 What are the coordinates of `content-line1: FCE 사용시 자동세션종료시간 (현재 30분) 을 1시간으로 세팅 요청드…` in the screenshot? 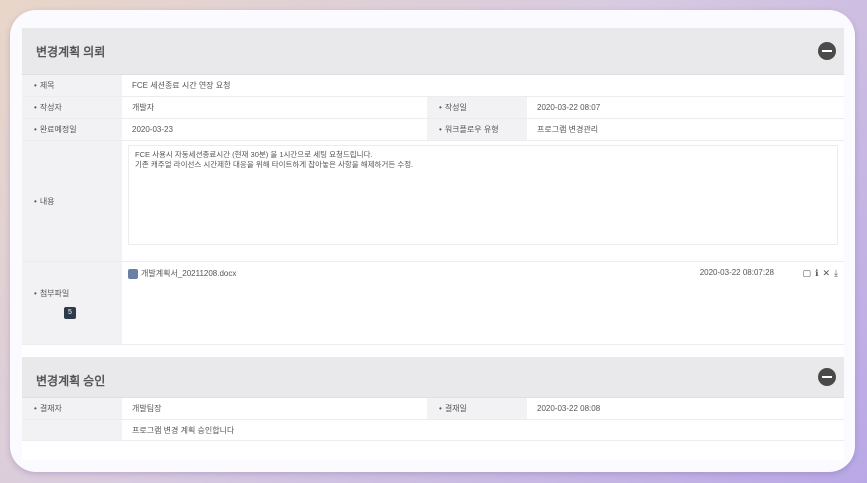 It's located at (254, 154).